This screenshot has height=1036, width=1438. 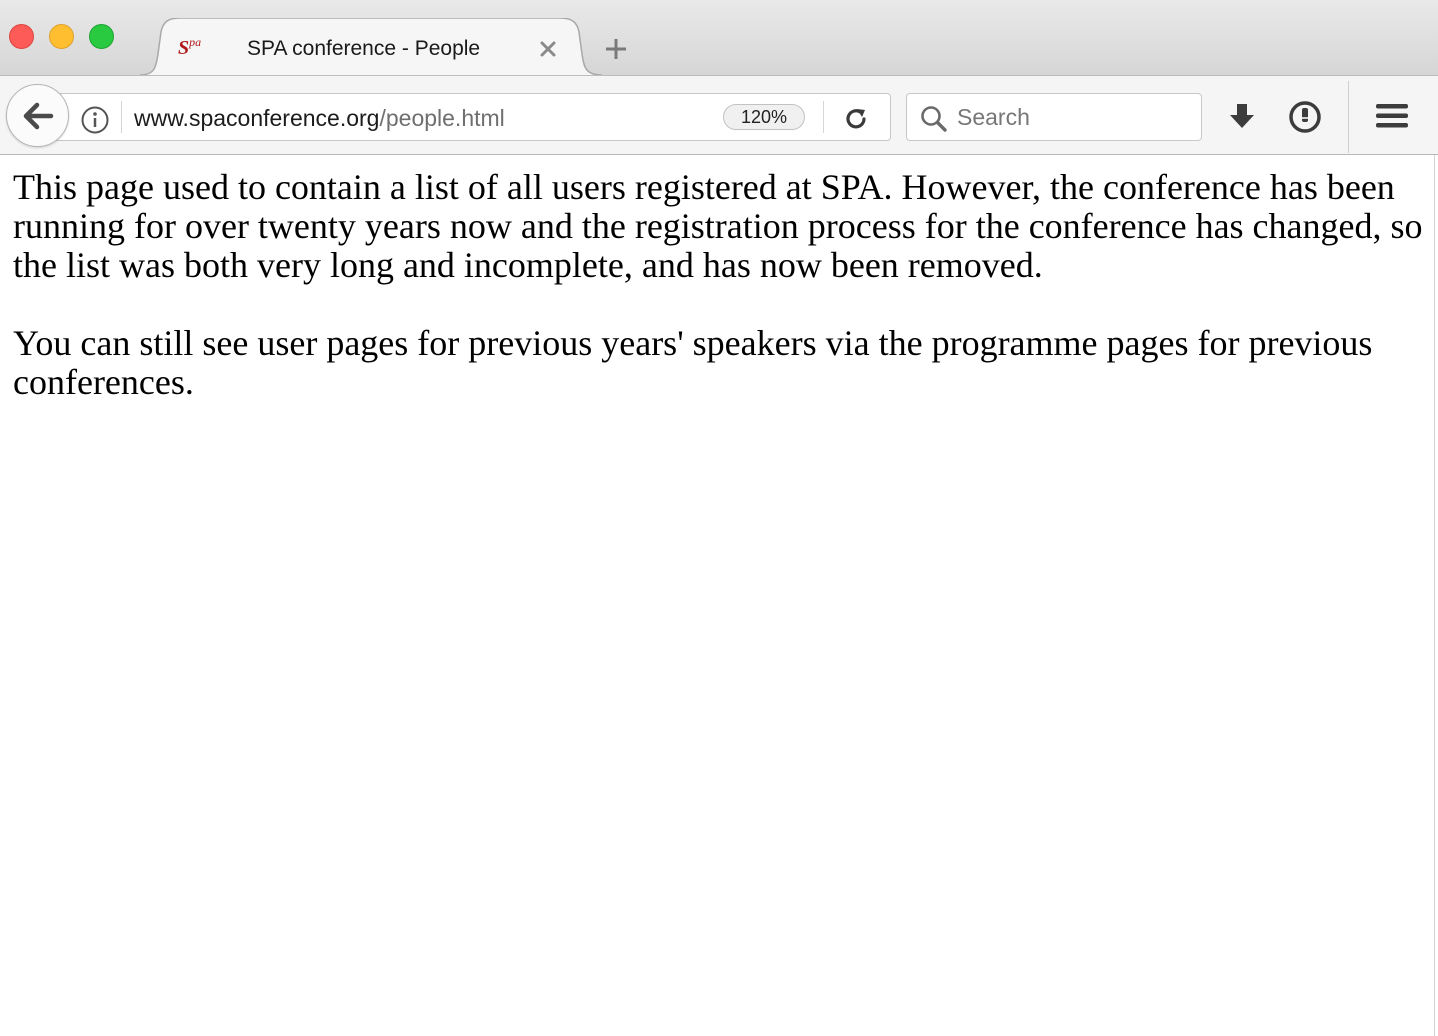 What do you see at coordinates (1434, 595) in the screenshot?
I see `window-edge` at bounding box center [1434, 595].